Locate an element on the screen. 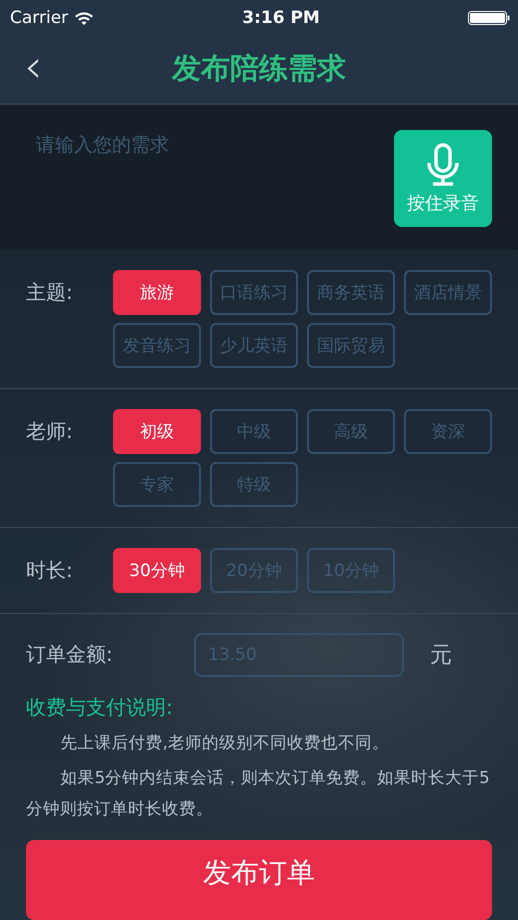 The width and height of the screenshot is (518, 920). notes-paragraph: 先上课后付费,老师的级别不同收费也不同。 is located at coordinates (225, 743).